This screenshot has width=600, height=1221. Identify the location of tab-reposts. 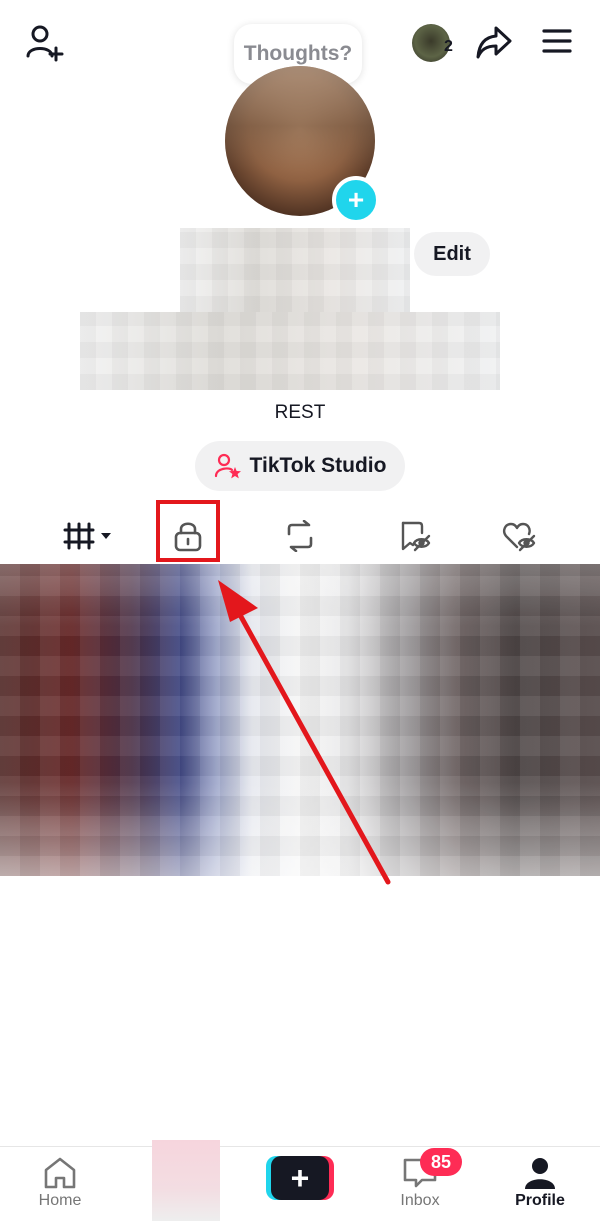
(300, 536).